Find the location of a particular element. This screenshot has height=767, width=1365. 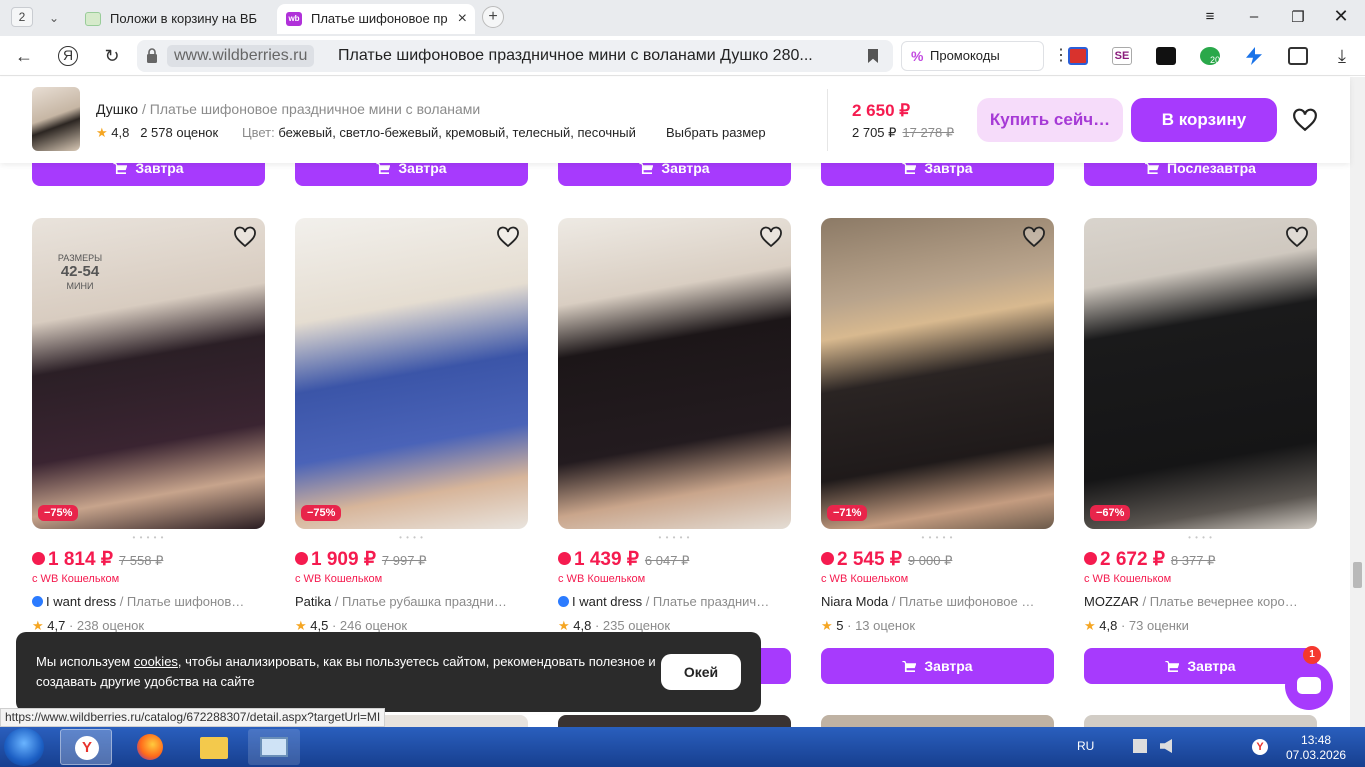

brand-name: Niara Moda is located at coordinates (855, 601).